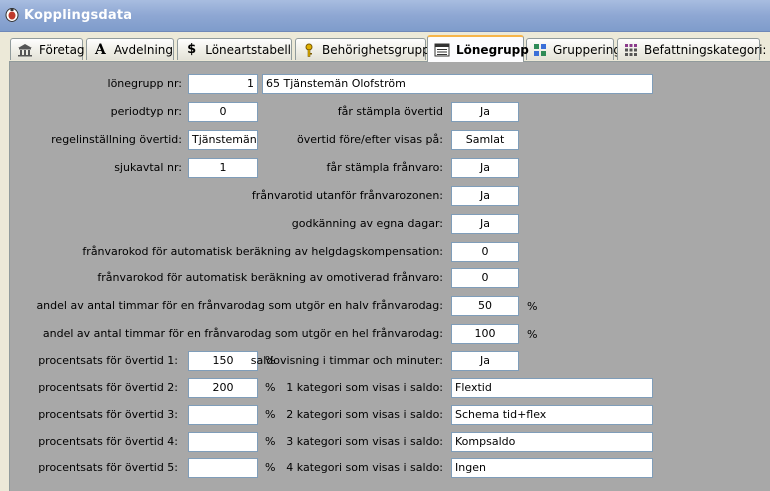 This screenshot has width=770, height=491. What do you see at coordinates (108, 414) in the screenshot?
I see `overtid3-label: procentsats för övertid 3:` at bounding box center [108, 414].